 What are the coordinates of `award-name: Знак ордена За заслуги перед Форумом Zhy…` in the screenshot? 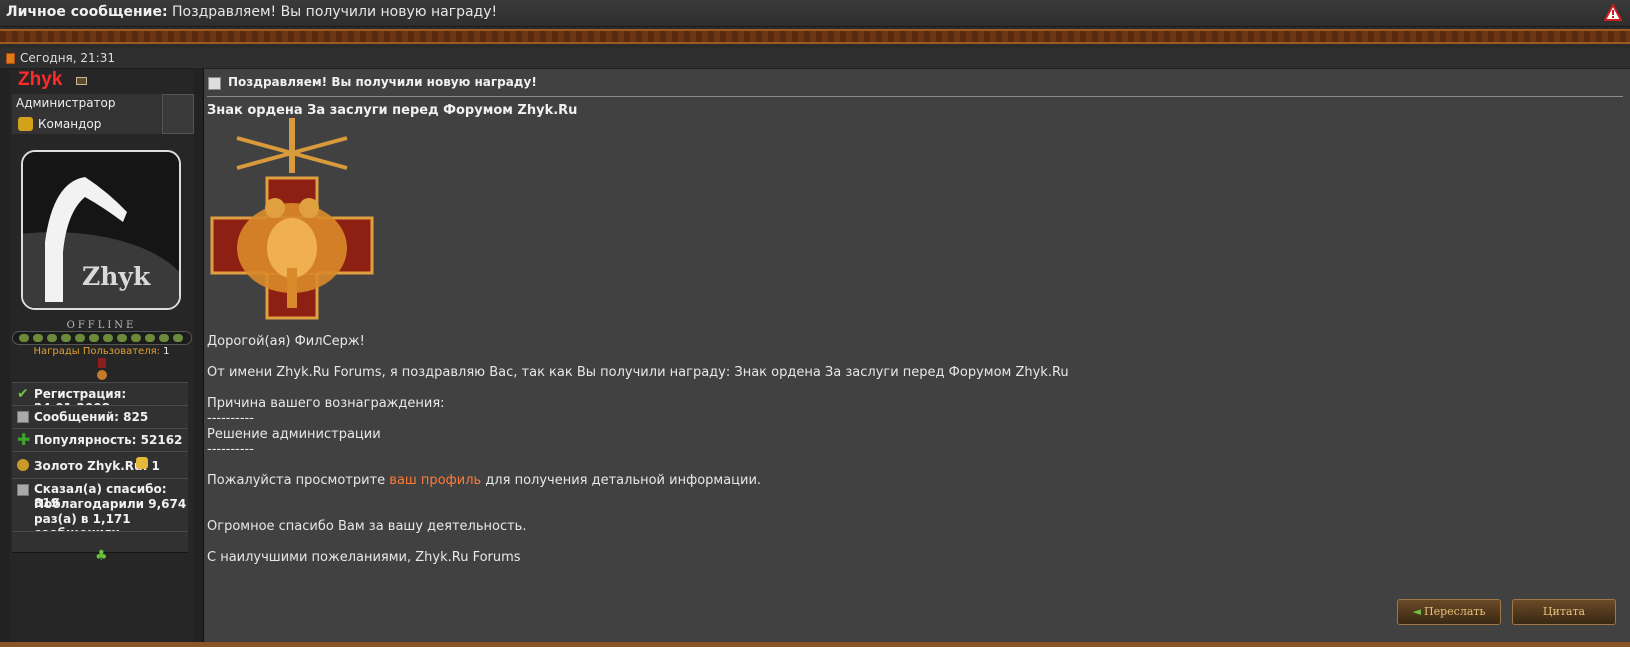 It's located at (392, 110).